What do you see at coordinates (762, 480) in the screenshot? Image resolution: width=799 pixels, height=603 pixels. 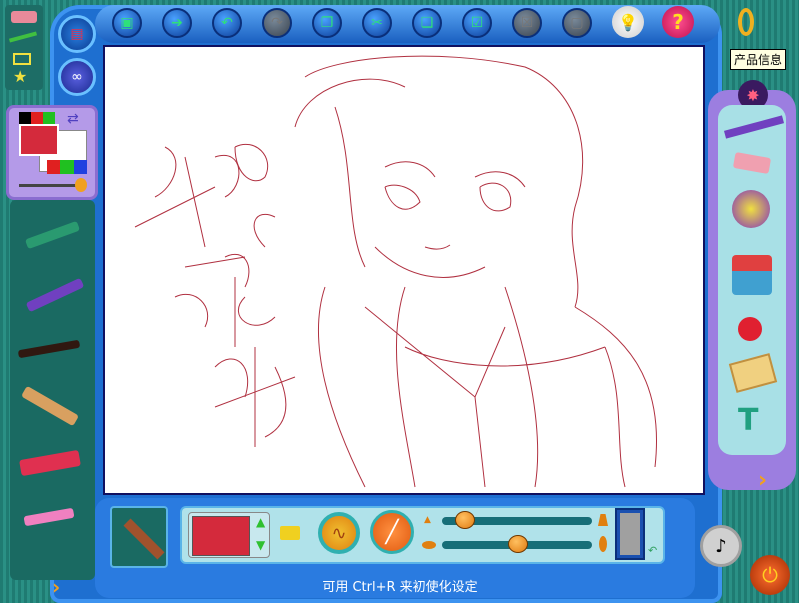 I see `scroll-right-tools-arrow: ›` at bounding box center [762, 480].